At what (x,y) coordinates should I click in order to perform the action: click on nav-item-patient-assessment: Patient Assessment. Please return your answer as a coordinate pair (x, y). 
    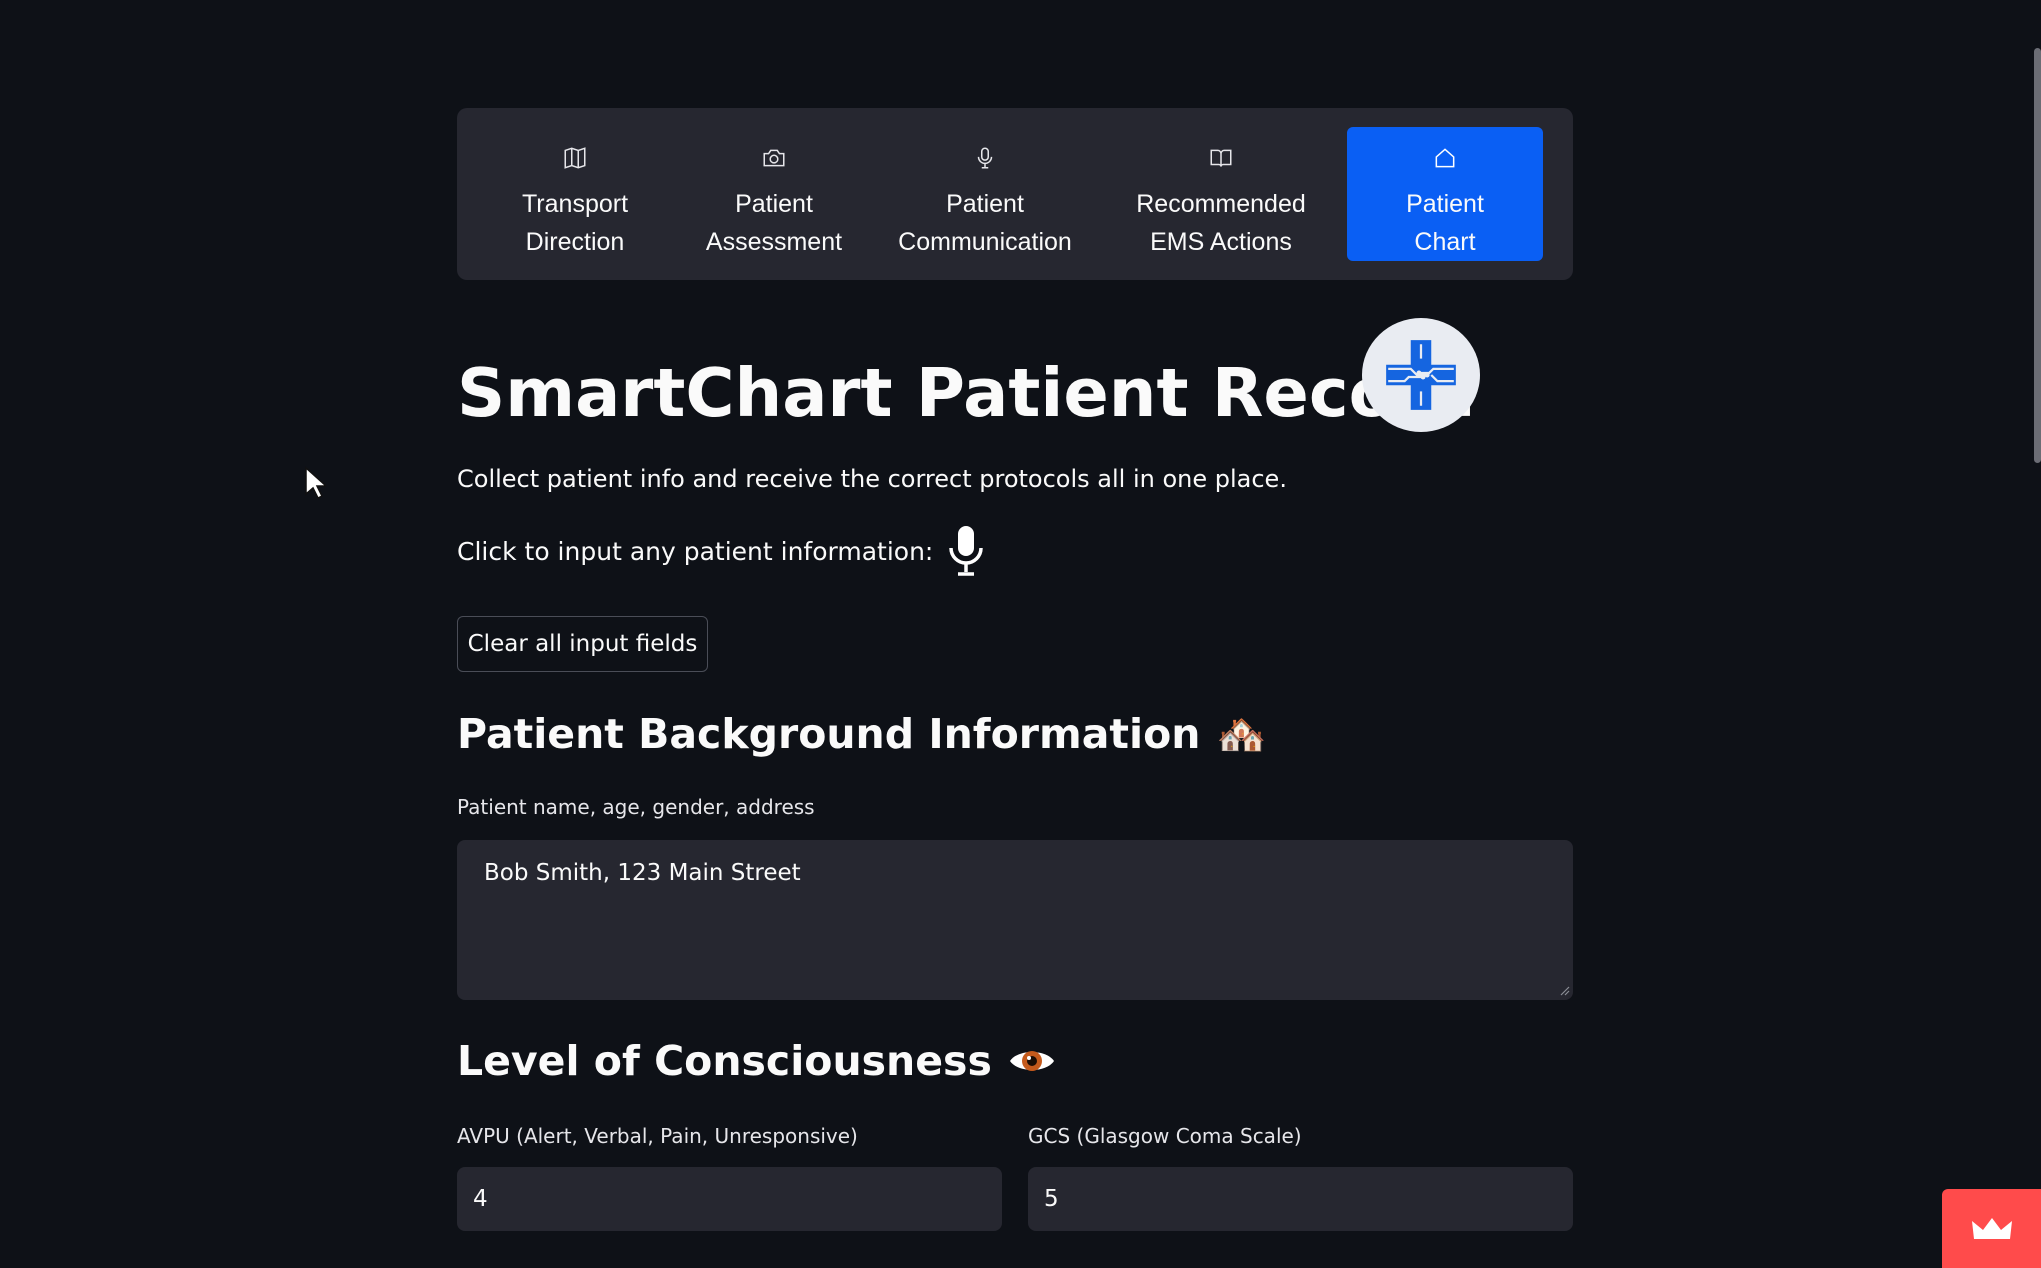
    Looking at the image, I should click on (774, 194).